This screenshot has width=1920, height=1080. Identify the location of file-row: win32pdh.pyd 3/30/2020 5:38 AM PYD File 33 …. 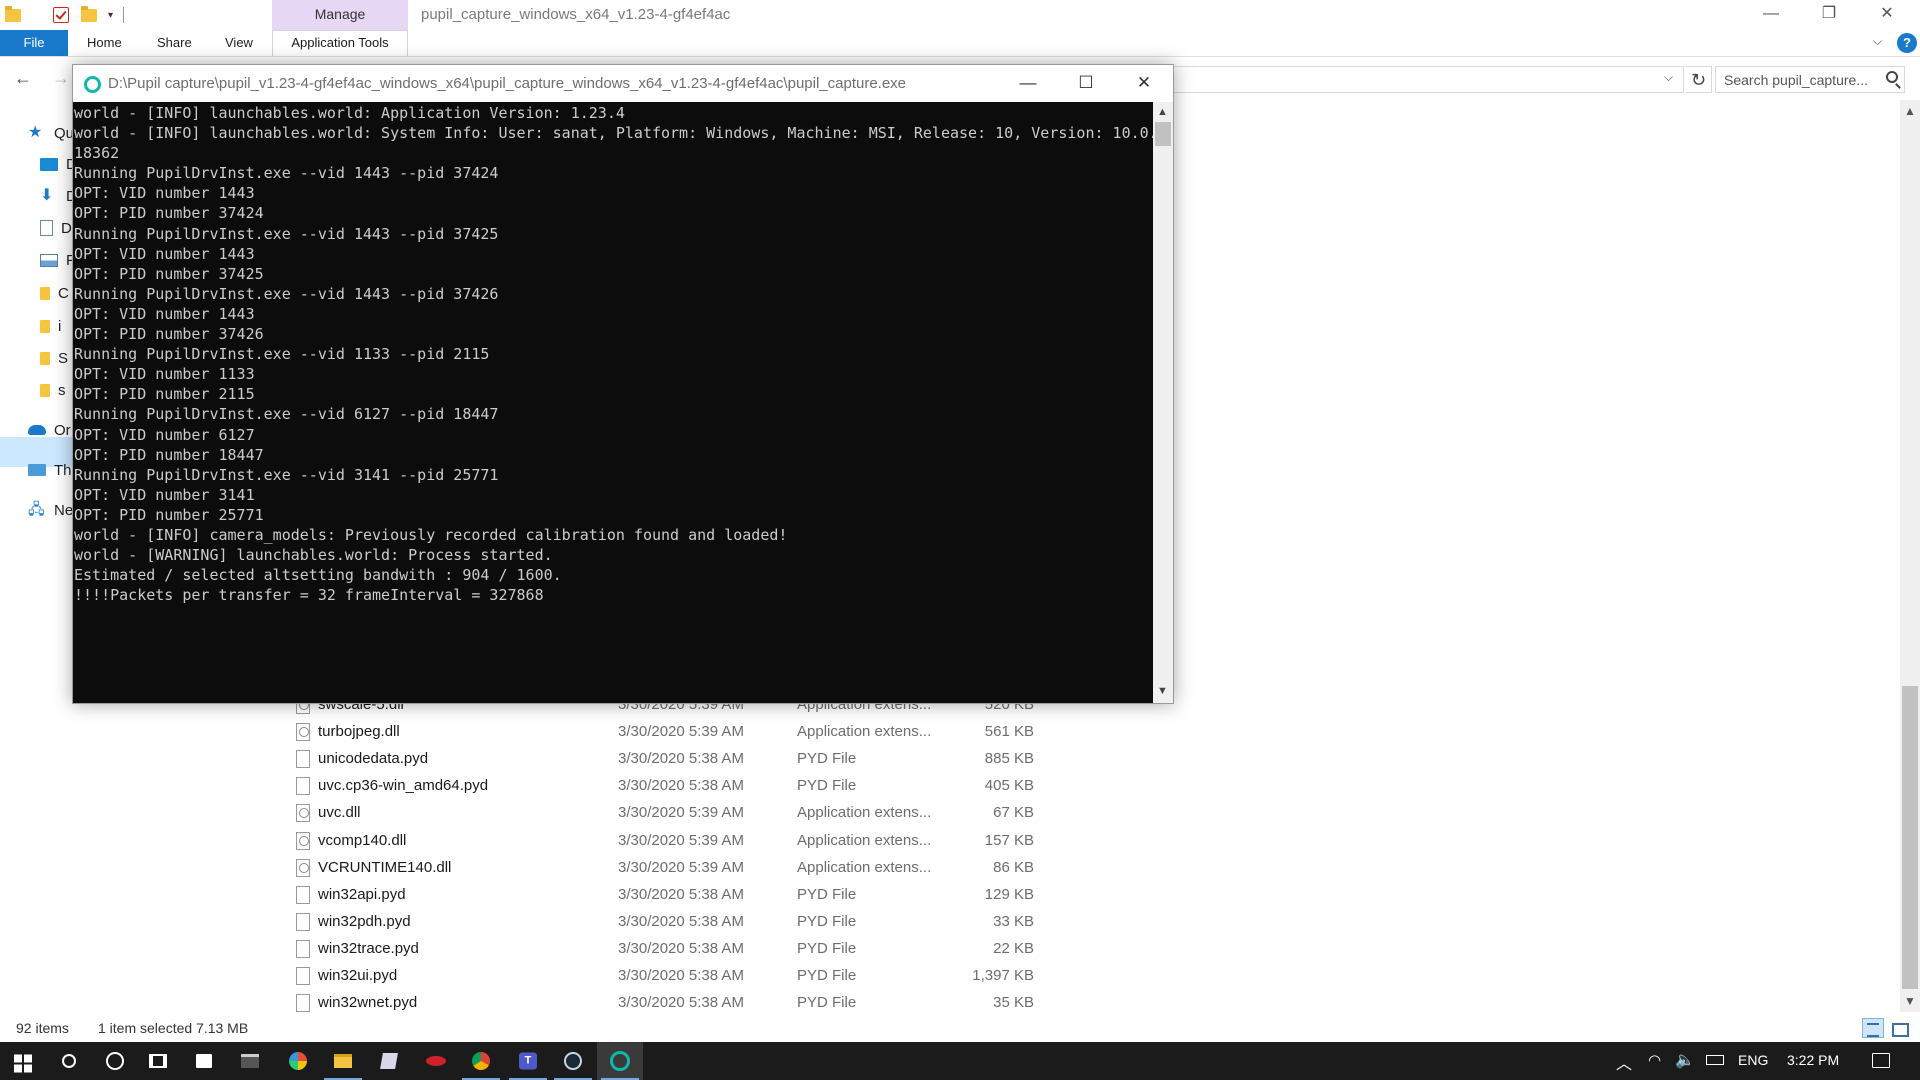
(670, 922).